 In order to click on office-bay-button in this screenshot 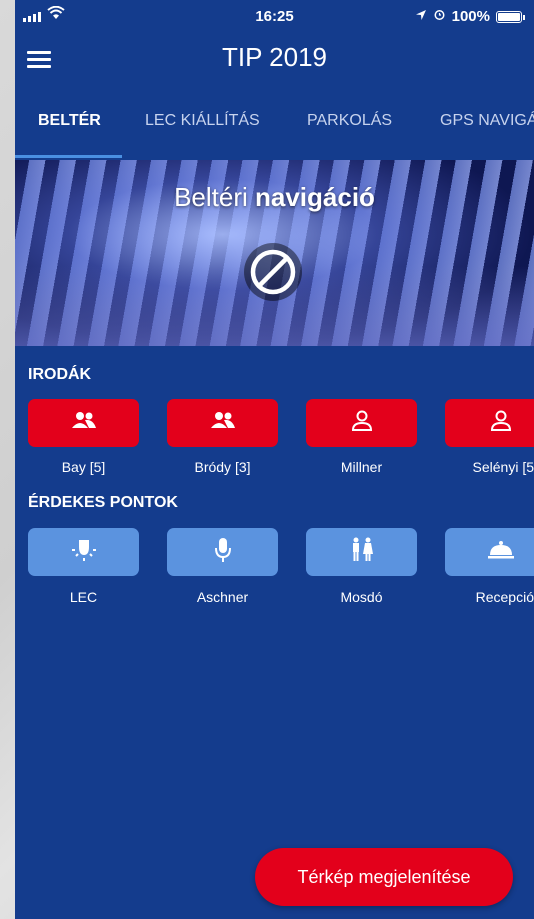, I will do `click(83, 423)`.